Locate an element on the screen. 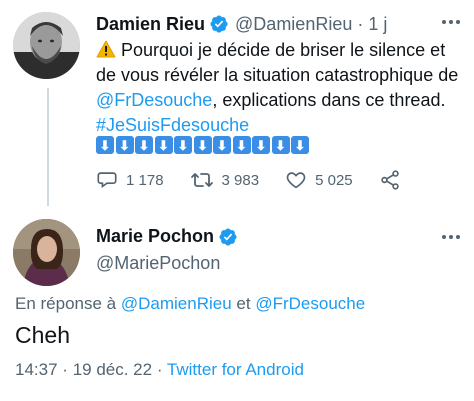 The image size is (474, 401). like-button: 5 025 is located at coordinates (319, 180).